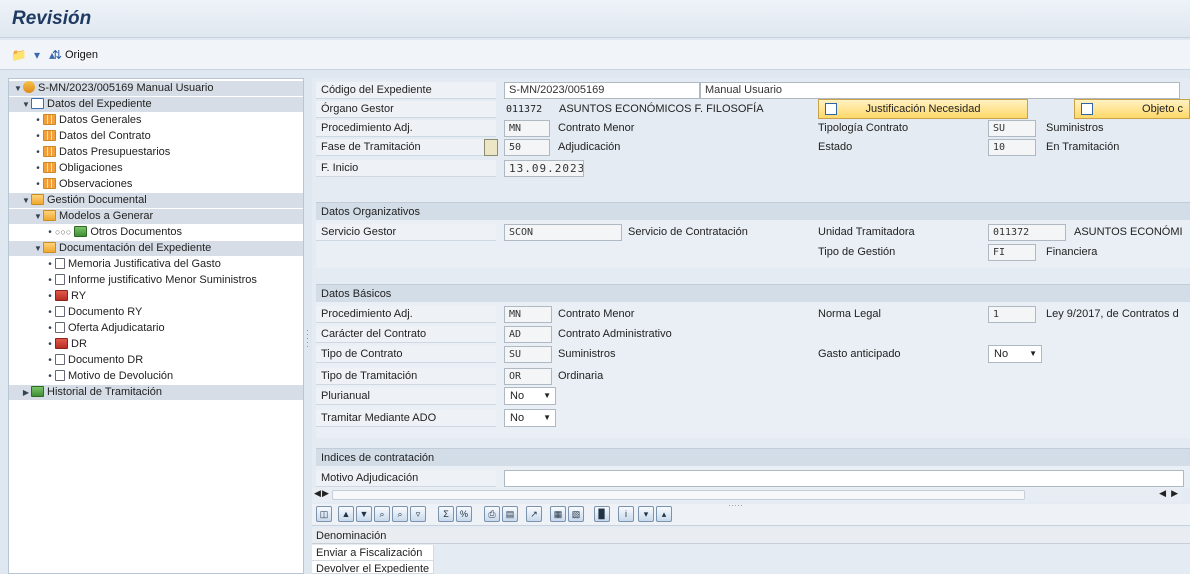 Image resolution: width=1190 pixels, height=574 pixels. Describe the element at coordinates (106, 216) in the screenshot. I see `tree-item-label: Modelos a Generar` at that location.